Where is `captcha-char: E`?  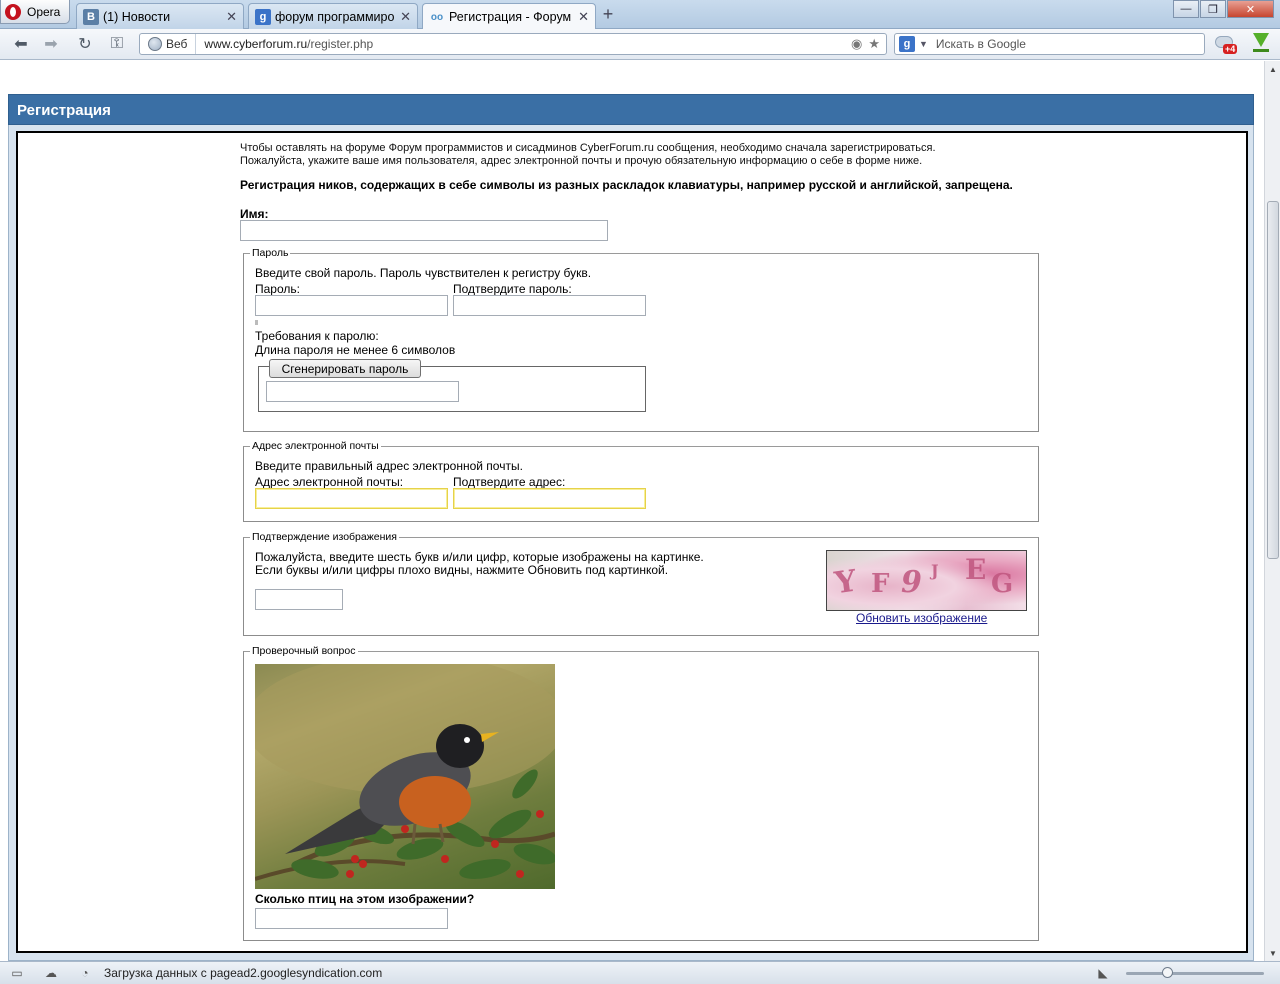 captcha-char: E is located at coordinates (976, 569).